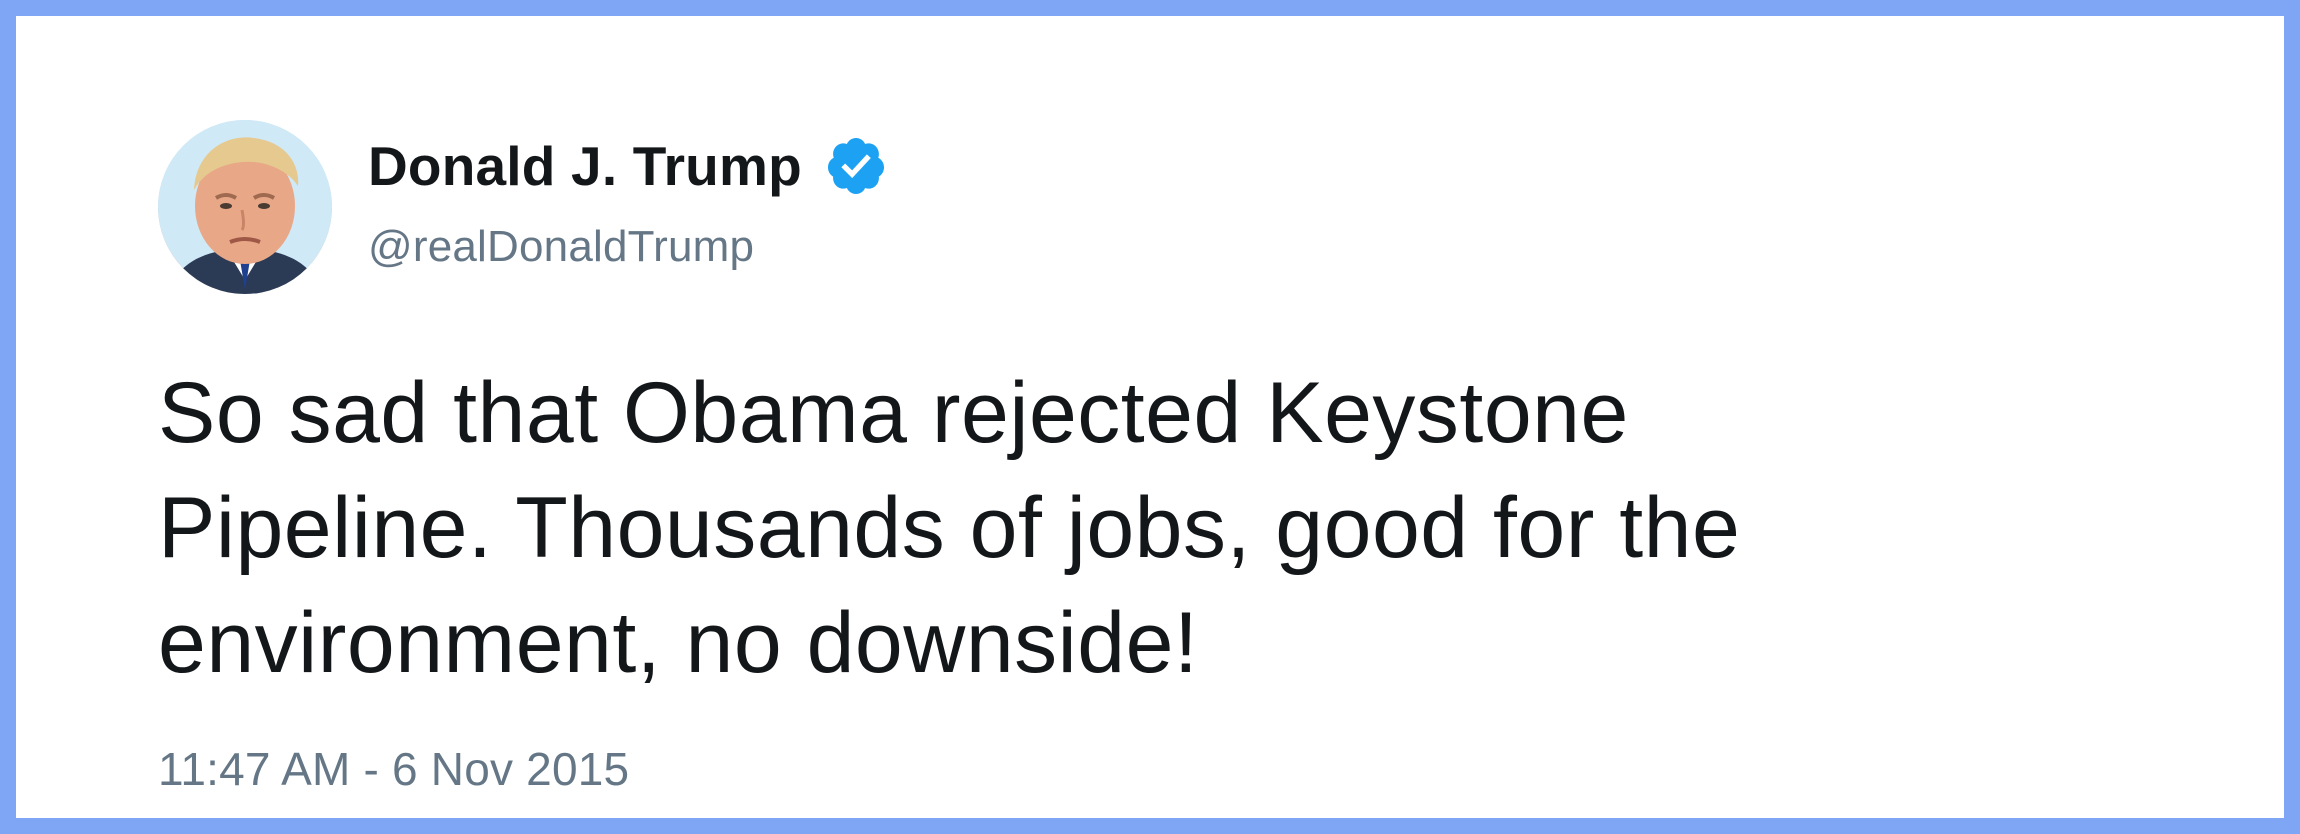  I want to click on avatar, so click(245, 207).